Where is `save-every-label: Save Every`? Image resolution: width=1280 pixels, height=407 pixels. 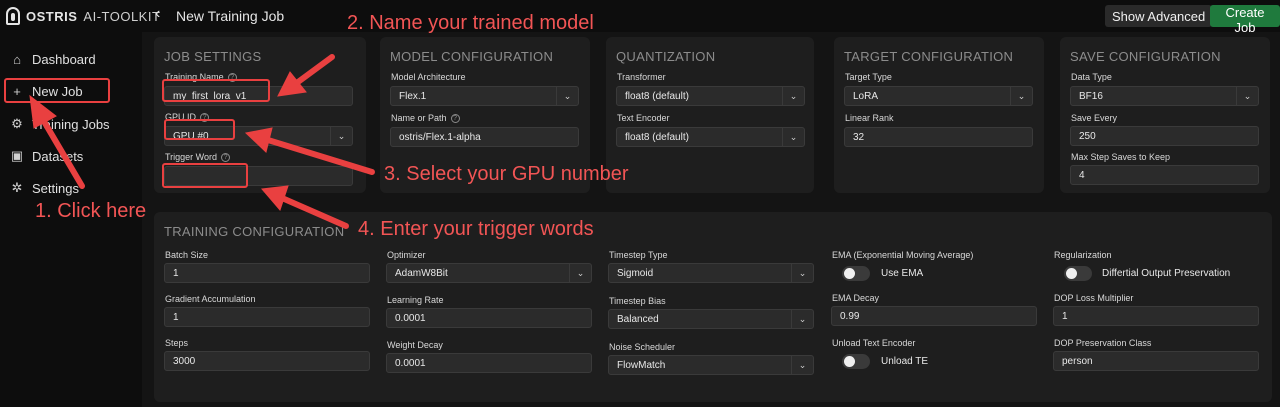 save-every-label: Save Every is located at coordinates (1094, 118).